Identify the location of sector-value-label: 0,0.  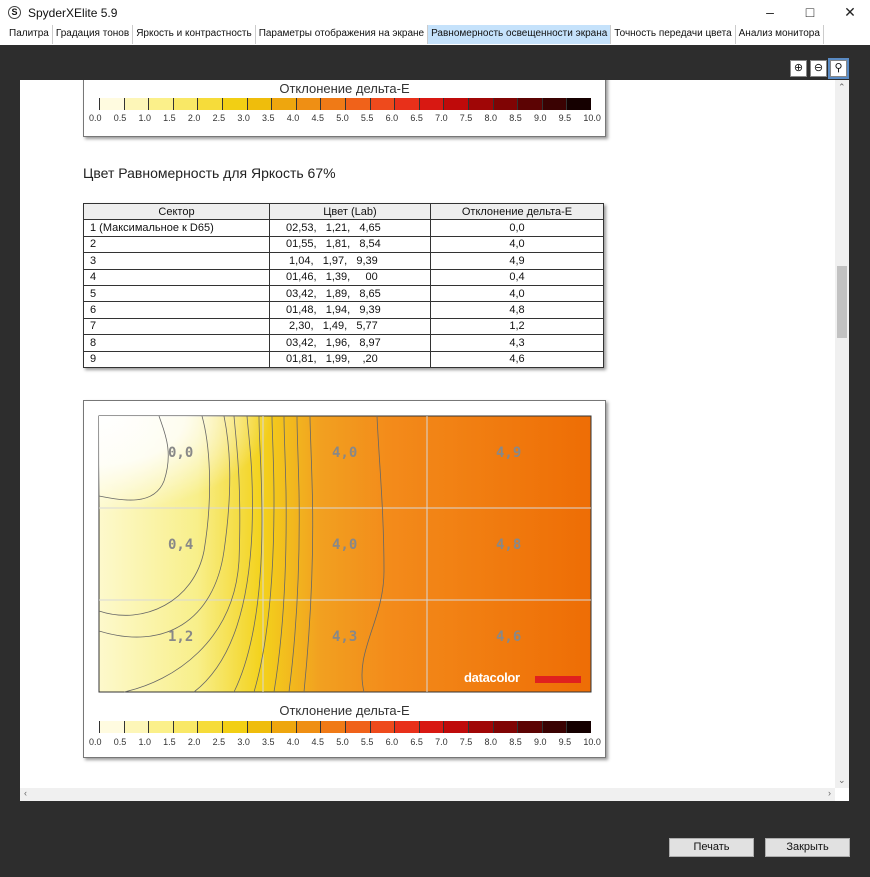
(181, 453).